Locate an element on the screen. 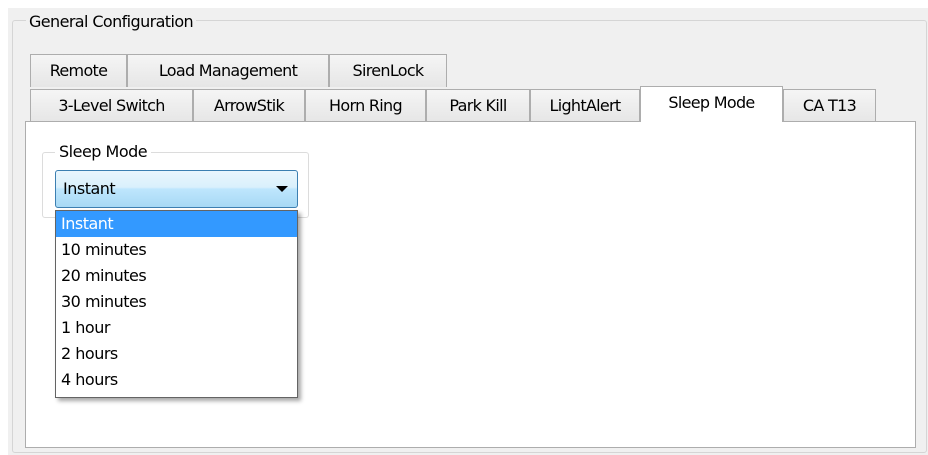 The height and width of the screenshot is (455, 928). tab-sirenlock: SirenLock is located at coordinates (388, 70).